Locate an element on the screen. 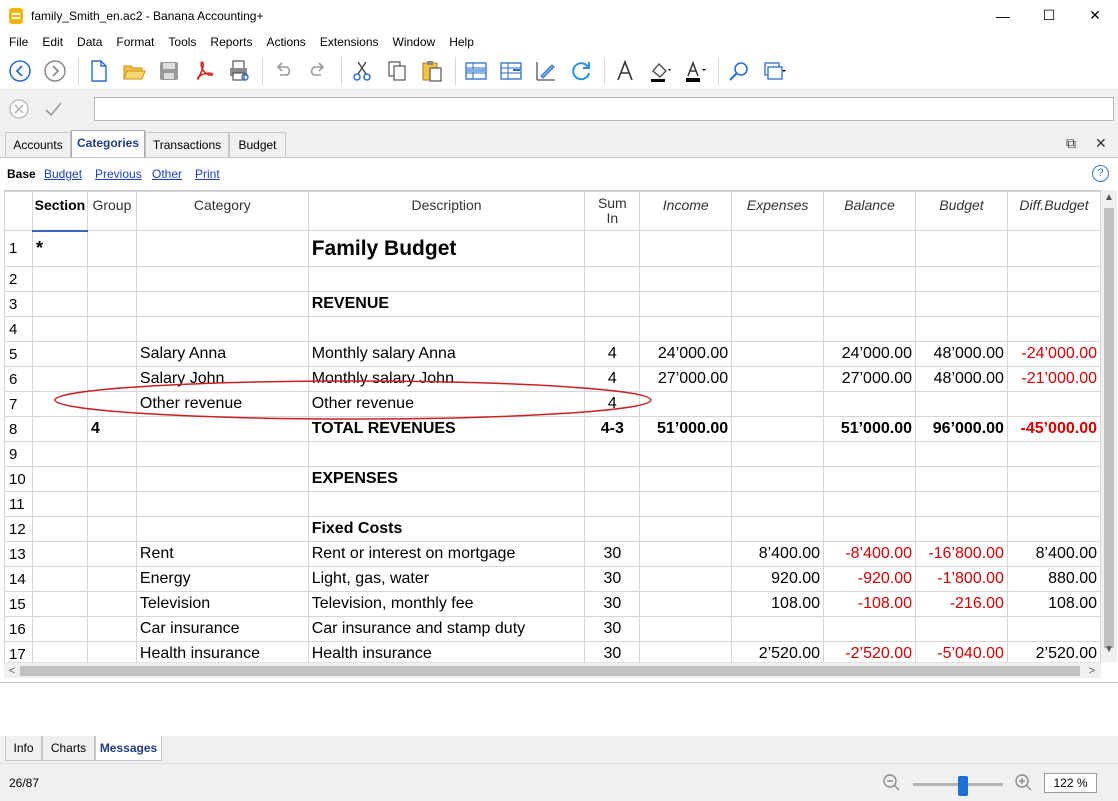  forward-icon is located at coordinates (55, 71).